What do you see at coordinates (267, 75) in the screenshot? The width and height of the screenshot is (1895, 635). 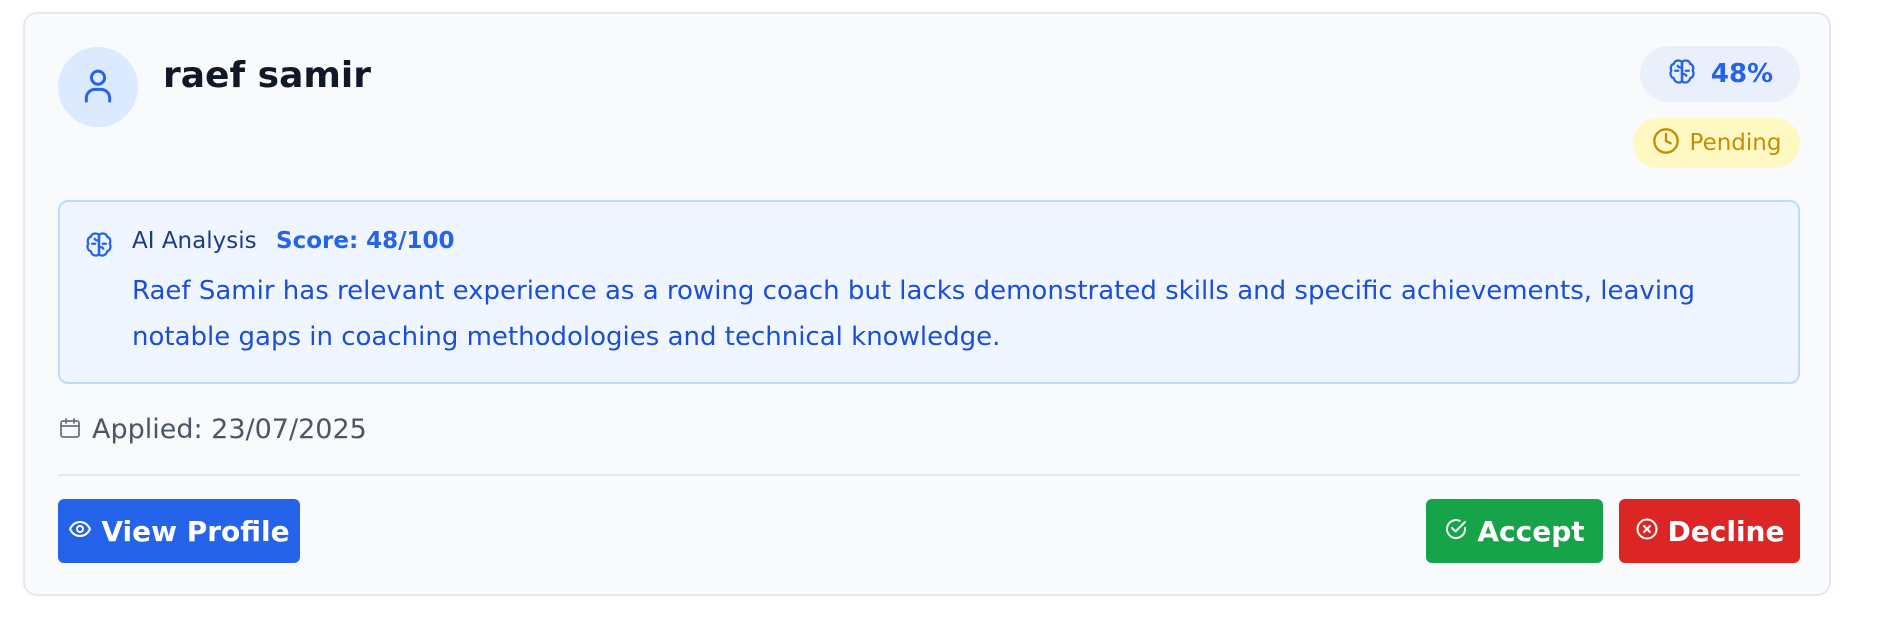 I see `candidate-name: raef samir` at bounding box center [267, 75].